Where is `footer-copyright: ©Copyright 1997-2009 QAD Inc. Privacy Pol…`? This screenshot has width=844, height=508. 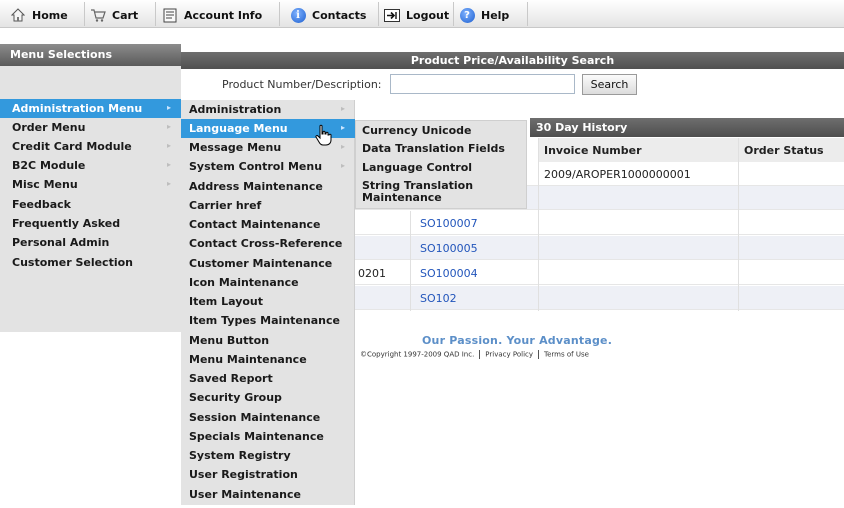
footer-copyright: ©Copyright 1997-2009 QAD Inc. Privacy Pol… is located at coordinates (474, 354).